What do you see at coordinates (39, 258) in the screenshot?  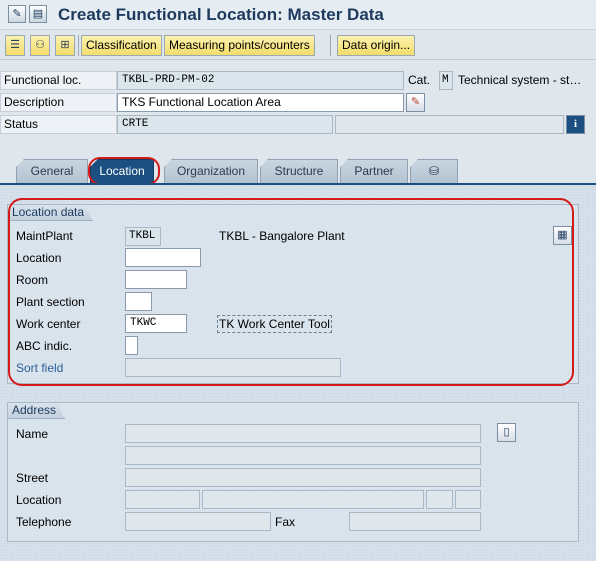 I see `location-label: Location` at bounding box center [39, 258].